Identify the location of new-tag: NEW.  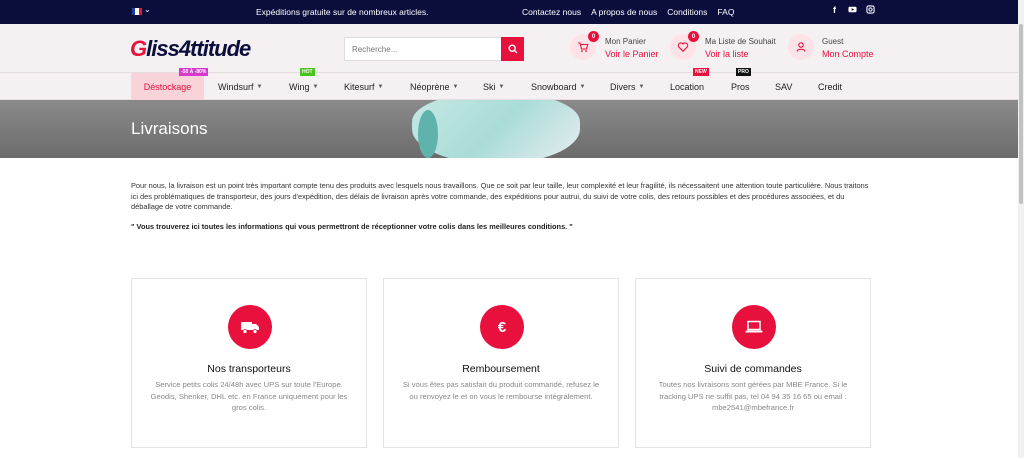
(701, 72).